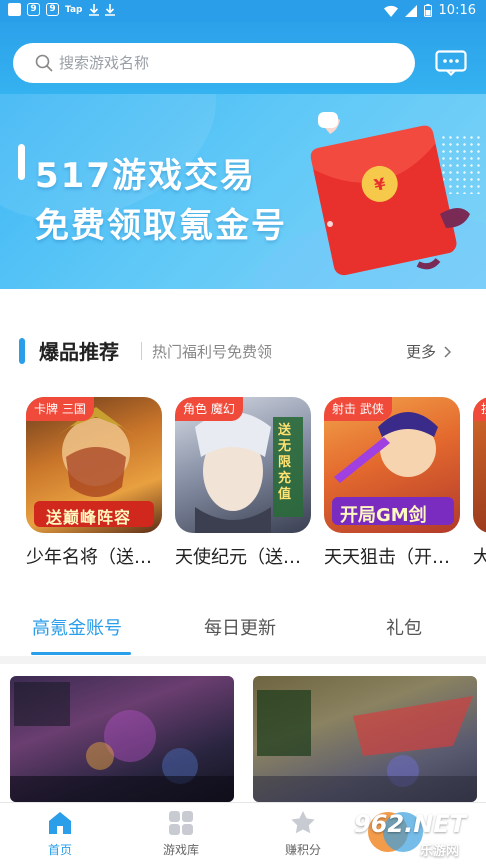 The width and height of the screenshot is (486, 865). I want to click on section-divider, so click(141, 351).